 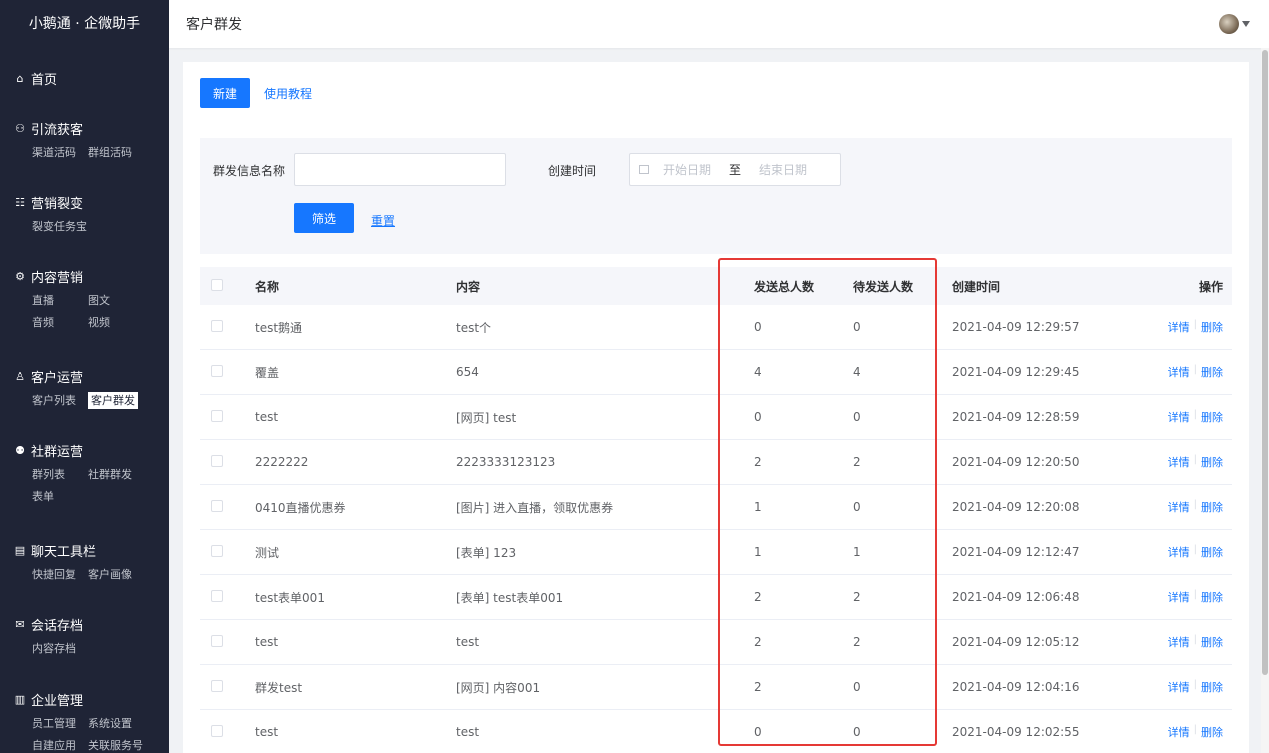 What do you see at coordinates (324, 218) in the screenshot?
I see `filter-button: 筛选` at bounding box center [324, 218].